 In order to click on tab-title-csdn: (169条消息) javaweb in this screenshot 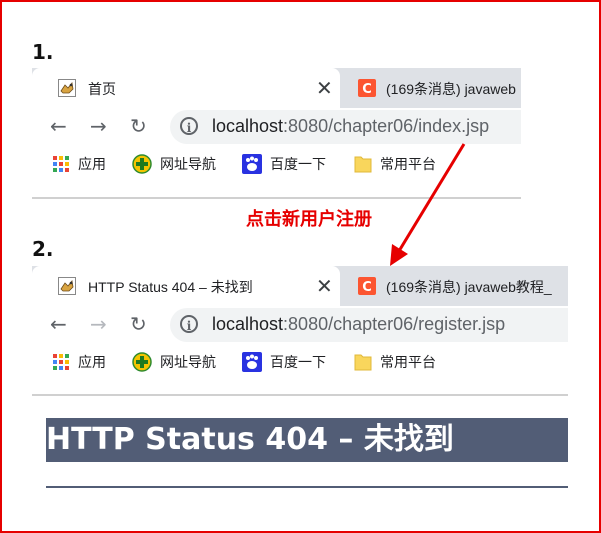, I will do `click(451, 89)`.